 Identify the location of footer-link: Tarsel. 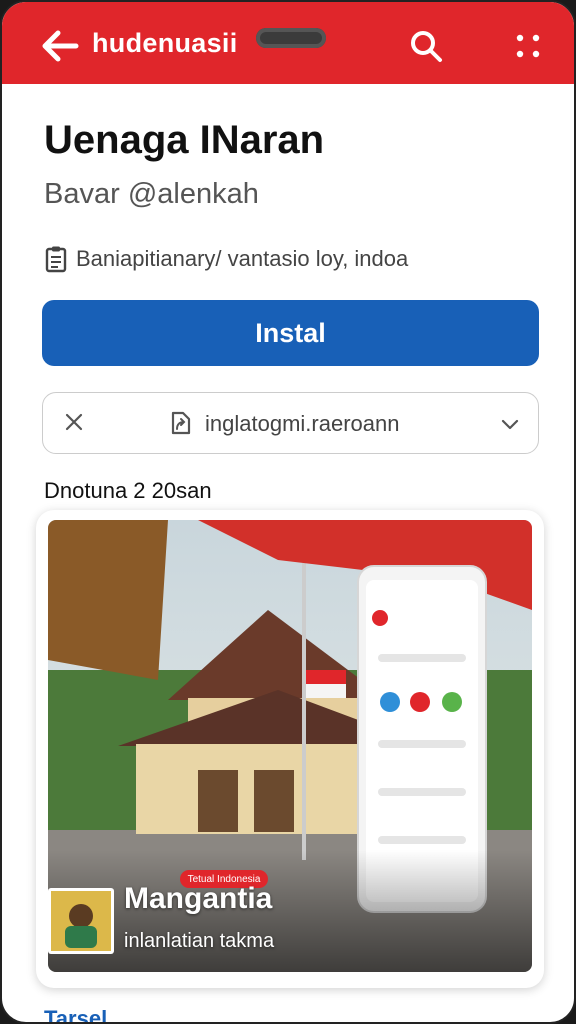
(75, 1014).